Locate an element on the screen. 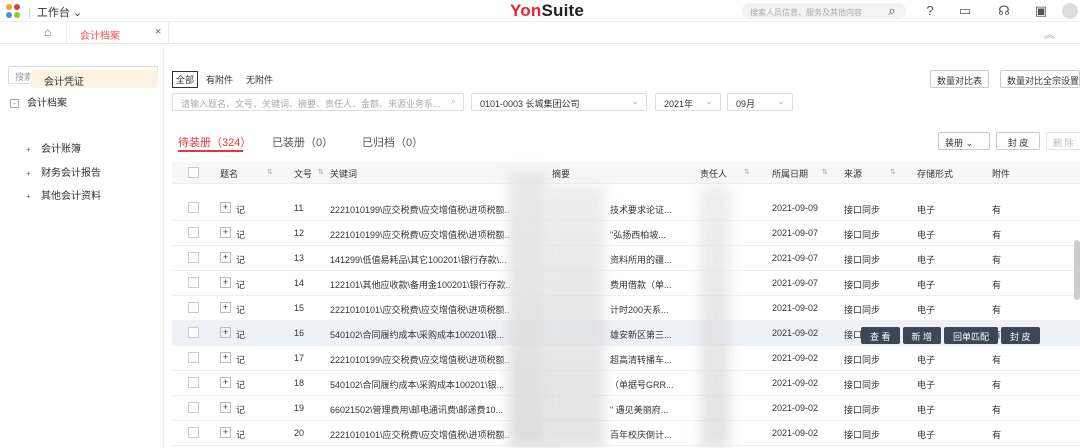  col-number: 文号 is located at coordinates (303, 173).